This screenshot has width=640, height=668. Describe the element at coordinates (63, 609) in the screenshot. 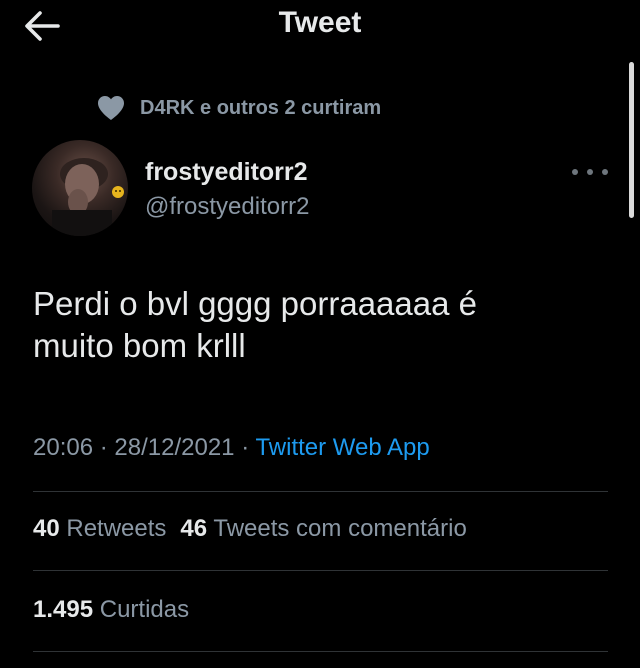

I see `likes-count: 1.495` at that location.